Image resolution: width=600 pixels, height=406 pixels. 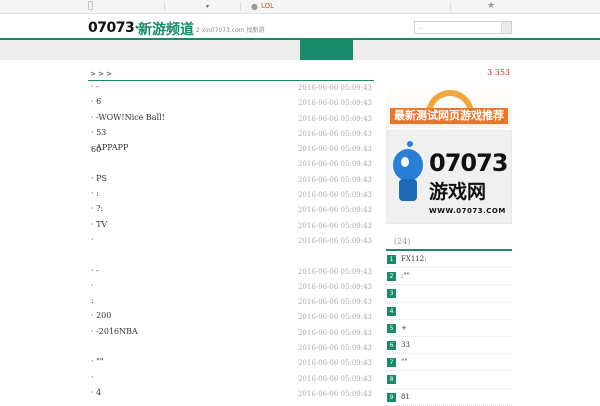 I want to click on article-title: · 4, so click(x=96, y=392).